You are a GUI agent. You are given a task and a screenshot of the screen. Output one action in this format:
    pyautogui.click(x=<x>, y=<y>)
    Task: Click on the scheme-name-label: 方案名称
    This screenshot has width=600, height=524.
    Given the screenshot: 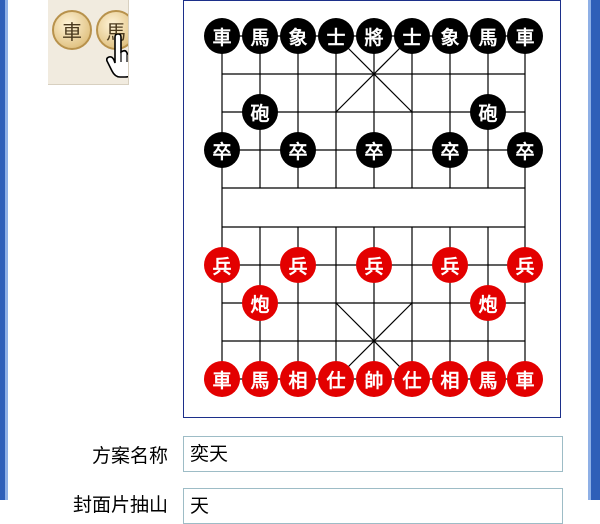 What is the action you would take?
    pyautogui.click(x=129, y=456)
    